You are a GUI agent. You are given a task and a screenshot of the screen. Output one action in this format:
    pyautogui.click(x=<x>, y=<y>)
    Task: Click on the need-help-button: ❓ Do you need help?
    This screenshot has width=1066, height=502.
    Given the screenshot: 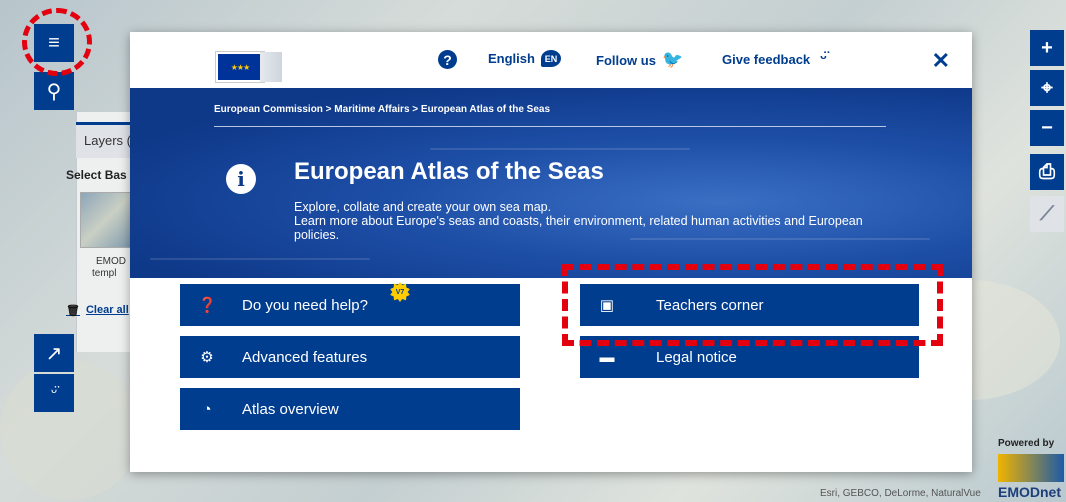 What is the action you would take?
    pyautogui.click(x=350, y=305)
    